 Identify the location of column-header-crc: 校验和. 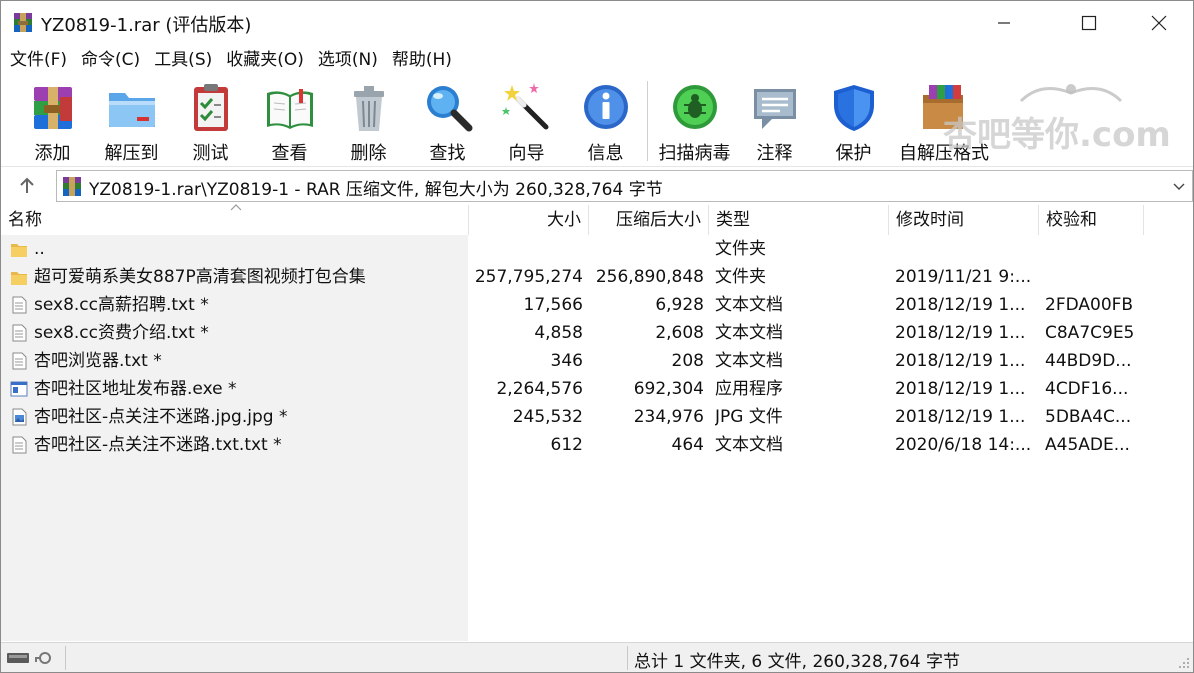
(1091, 220).